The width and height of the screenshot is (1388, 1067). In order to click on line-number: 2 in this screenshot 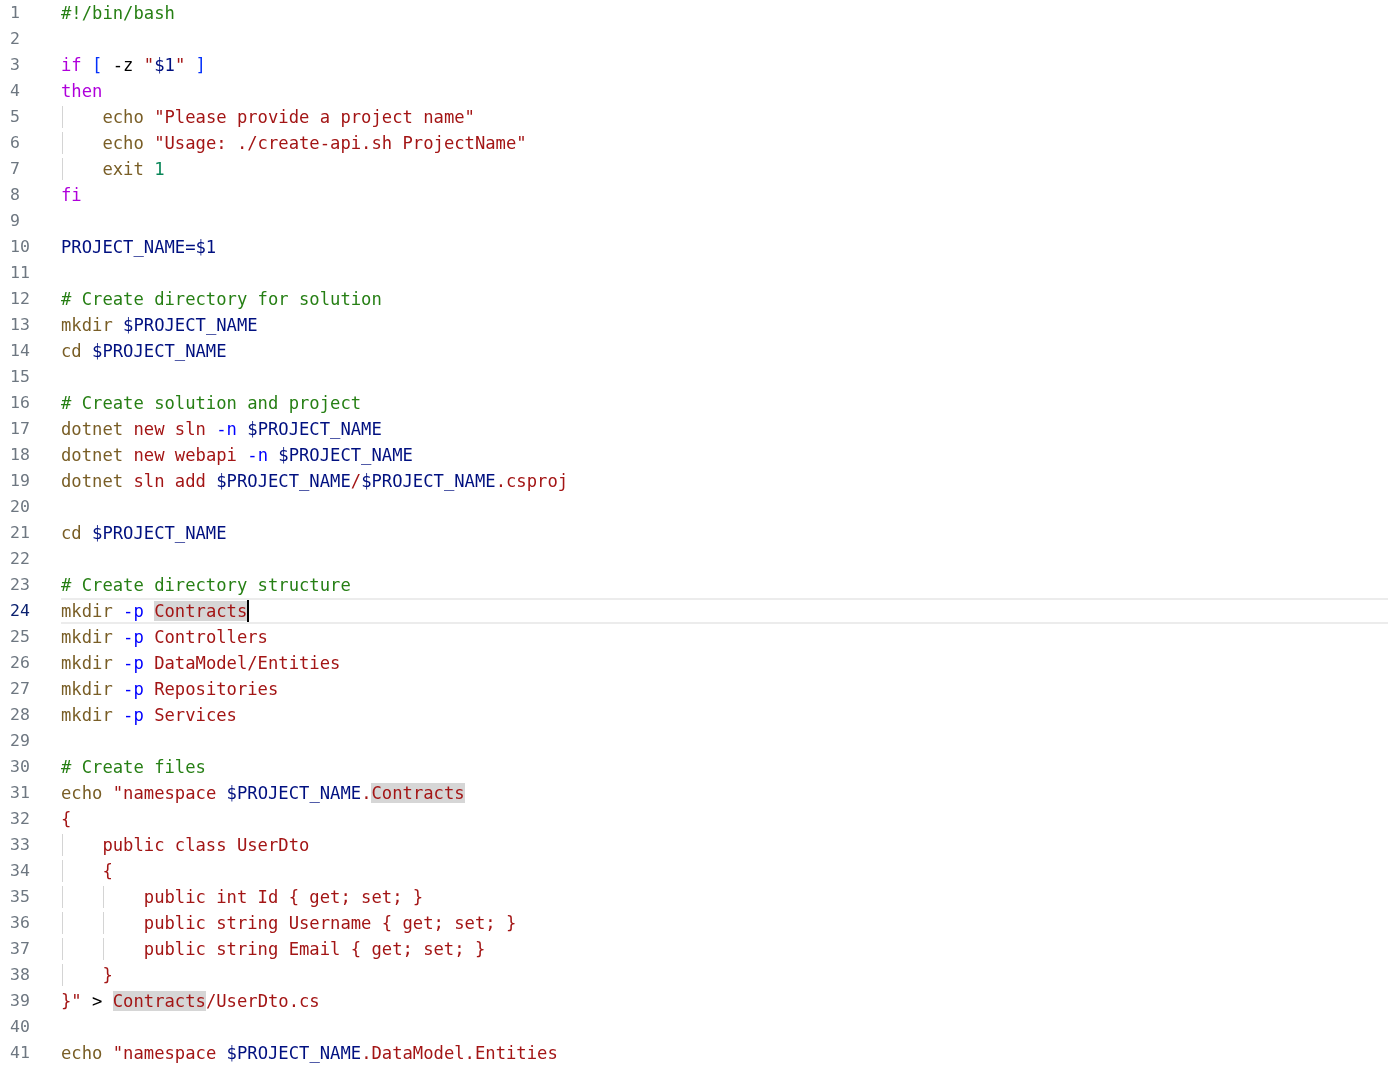, I will do `click(15, 39)`.